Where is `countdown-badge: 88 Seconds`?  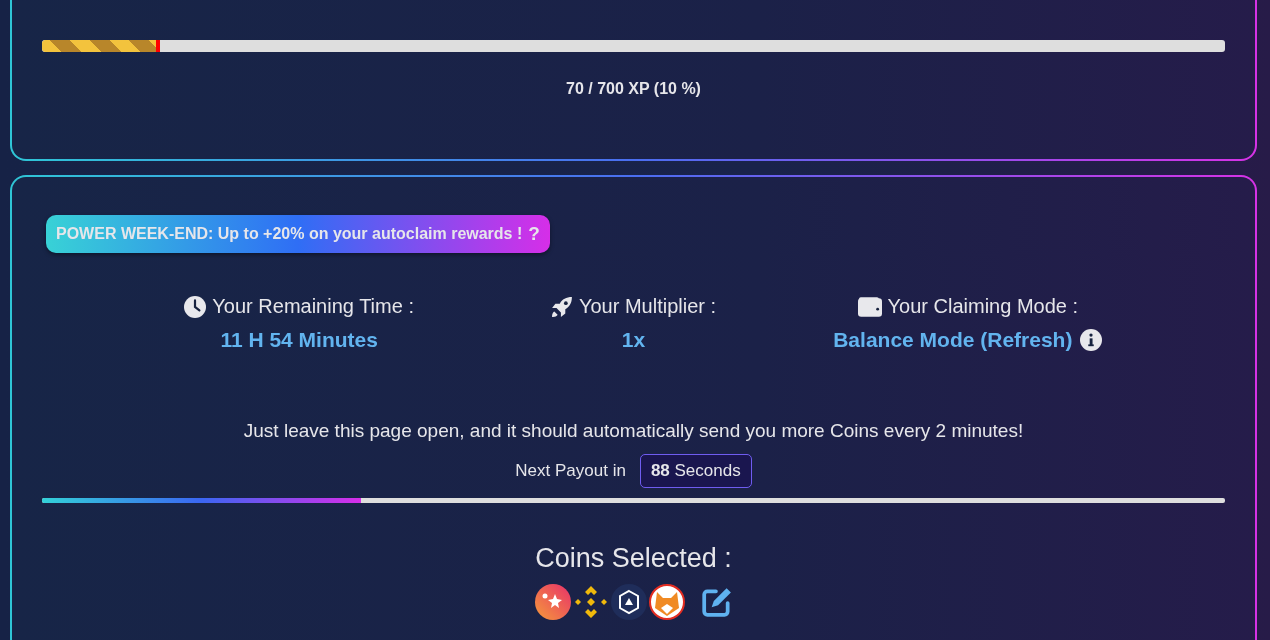 countdown-badge: 88 Seconds is located at coordinates (695, 471).